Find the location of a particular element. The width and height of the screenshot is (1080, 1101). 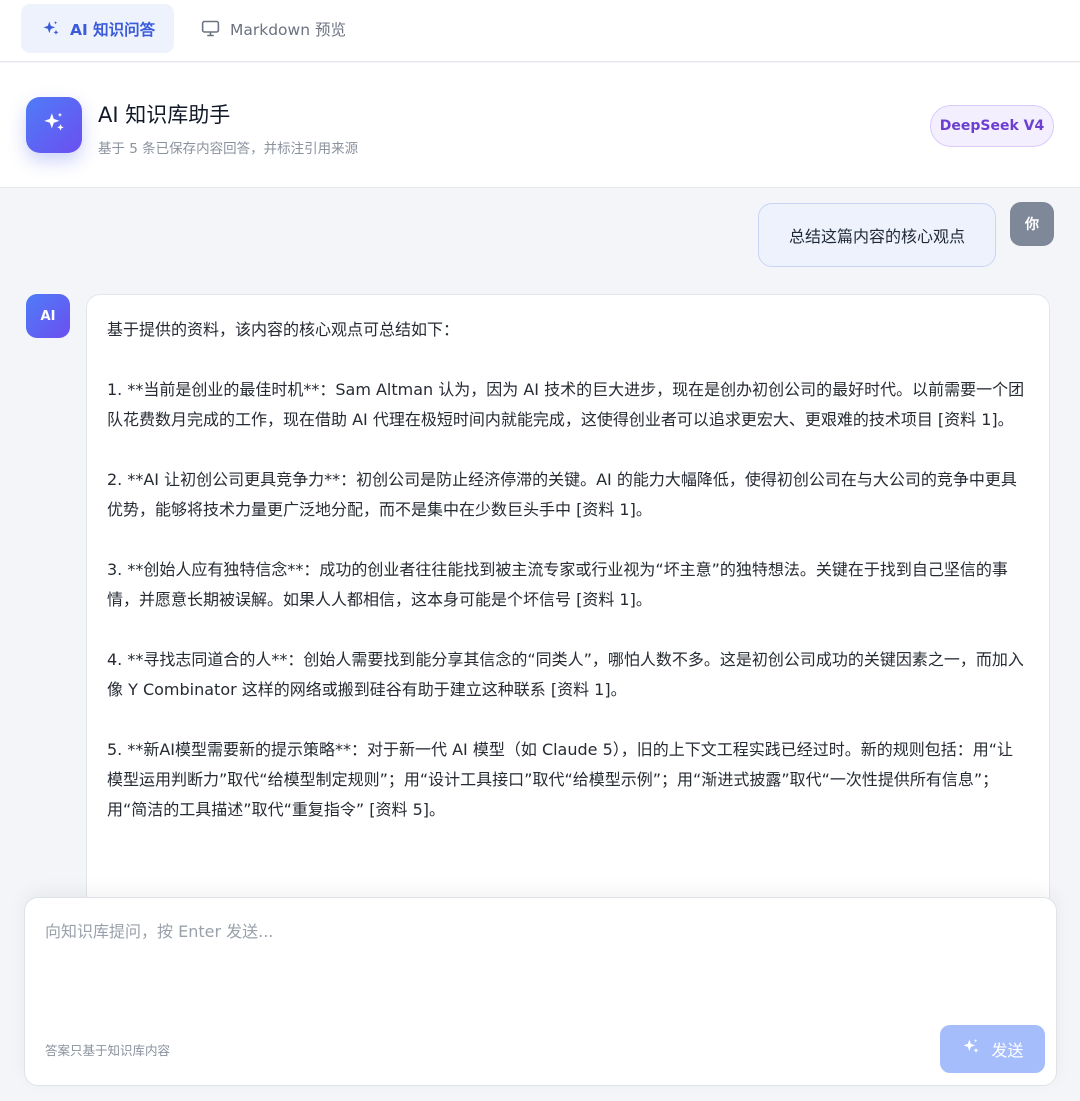

page-subtitle: 基于 5 条已保存内容回答，并标注引用来源 is located at coordinates (228, 149).